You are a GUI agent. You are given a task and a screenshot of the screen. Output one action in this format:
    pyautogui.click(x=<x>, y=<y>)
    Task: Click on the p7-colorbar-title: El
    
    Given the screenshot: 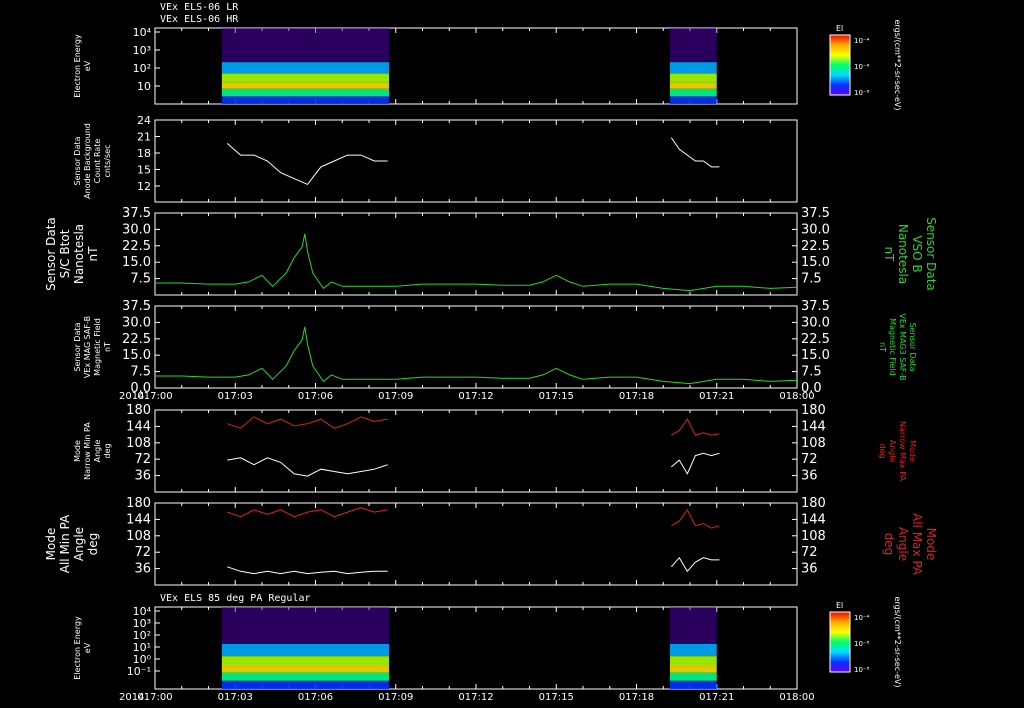 What is the action you would take?
    pyautogui.click(x=839, y=605)
    